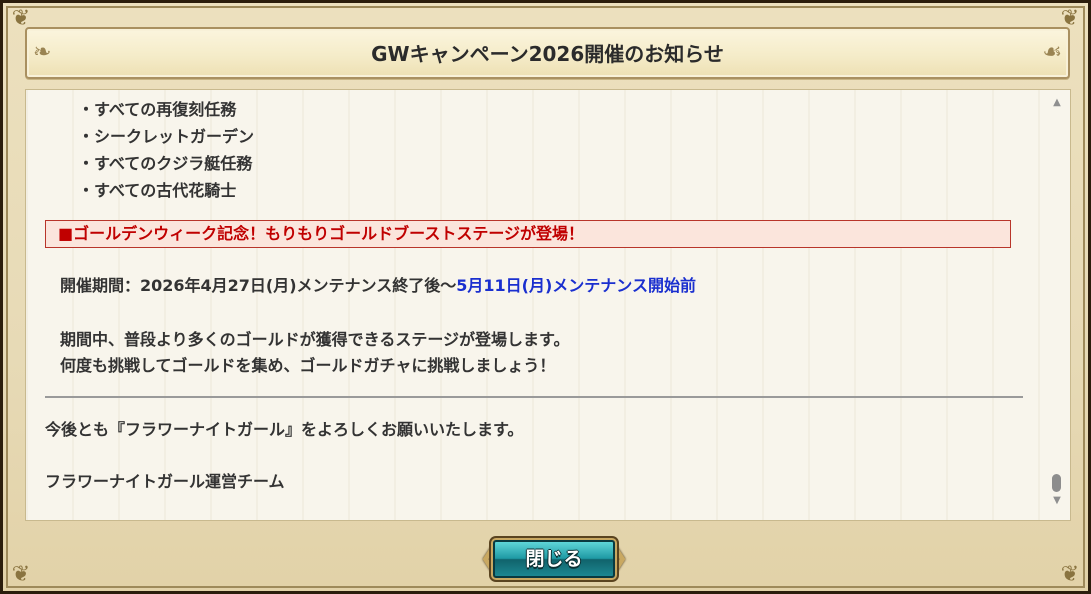 The height and width of the screenshot is (594, 1091). I want to click on list-item: ・すべてのクジラ艇任務, so click(165, 163).